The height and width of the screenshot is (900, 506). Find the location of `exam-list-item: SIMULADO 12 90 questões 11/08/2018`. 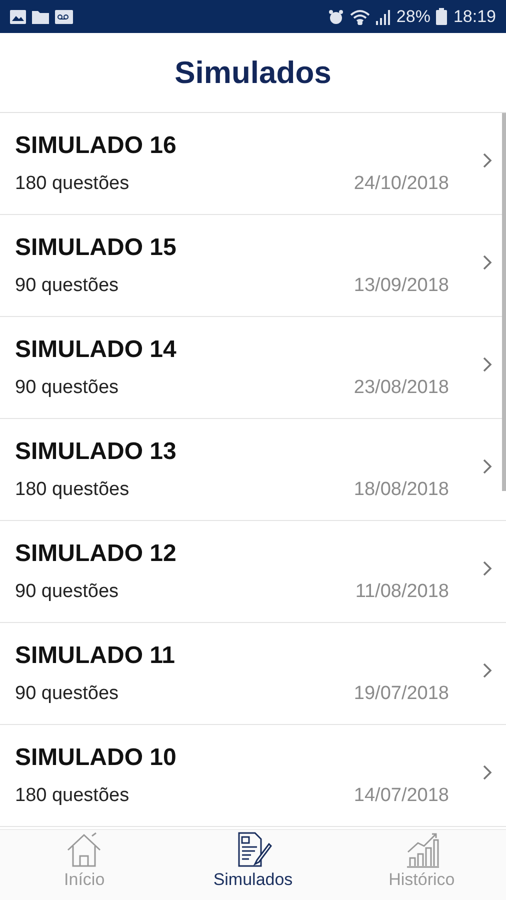

exam-list-item: SIMULADO 12 90 questões 11/08/2018 is located at coordinates (253, 572).